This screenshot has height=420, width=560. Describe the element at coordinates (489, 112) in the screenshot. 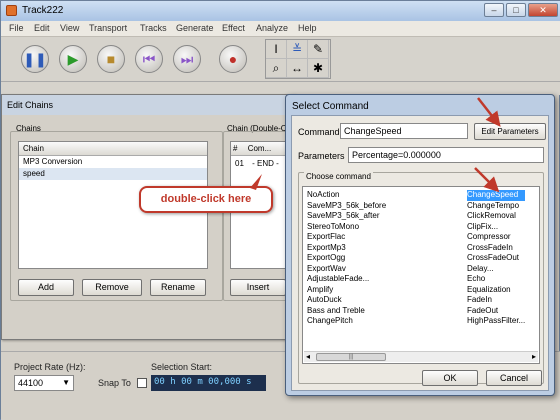

I see `arrow-to-edit-parameters-icon` at that location.